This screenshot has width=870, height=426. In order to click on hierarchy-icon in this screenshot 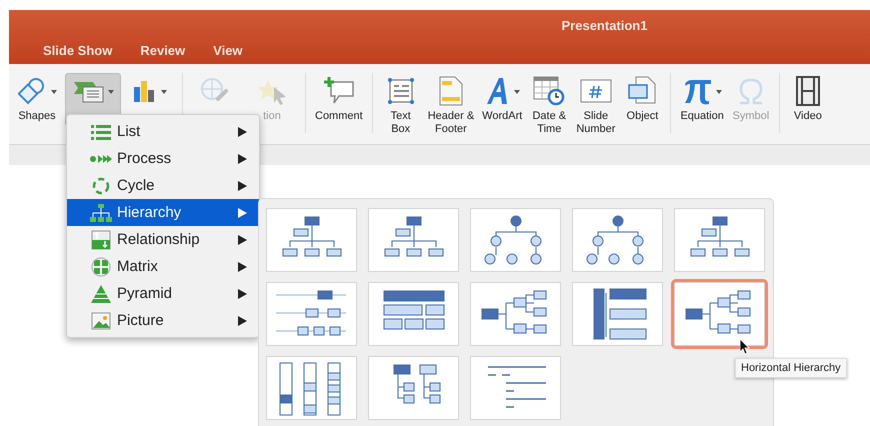, I will do `click(101, 213)`.